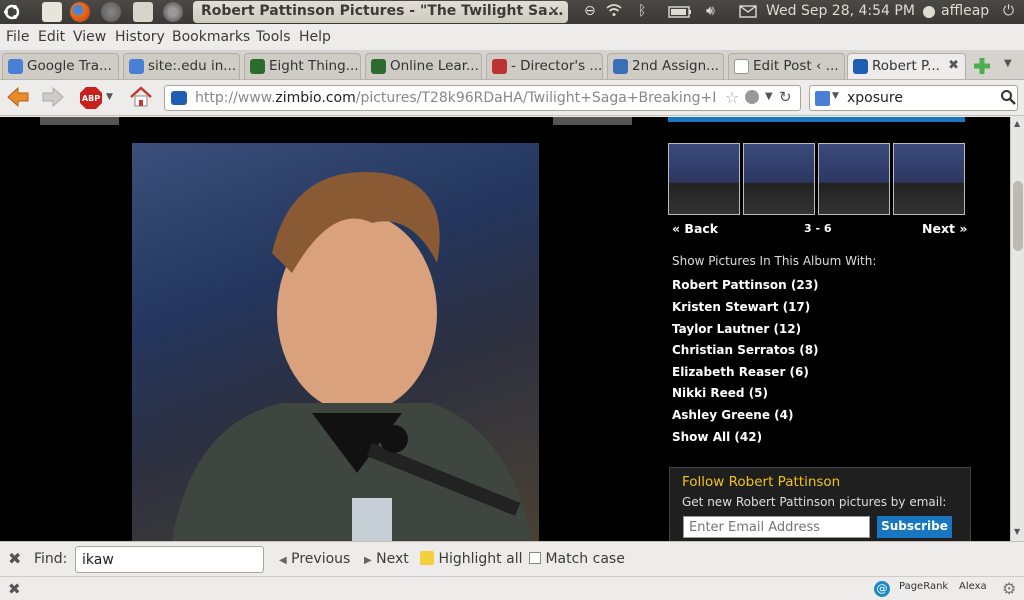 This screenshot has height=600, width=1024. I want to click on battery-icon, so click(680, 14).